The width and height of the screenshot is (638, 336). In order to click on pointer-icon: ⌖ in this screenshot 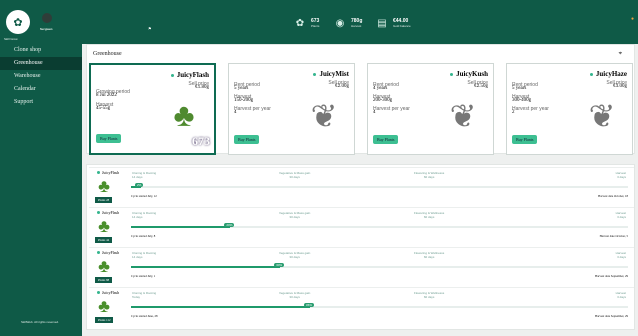, I will do `click(620, 54)`.